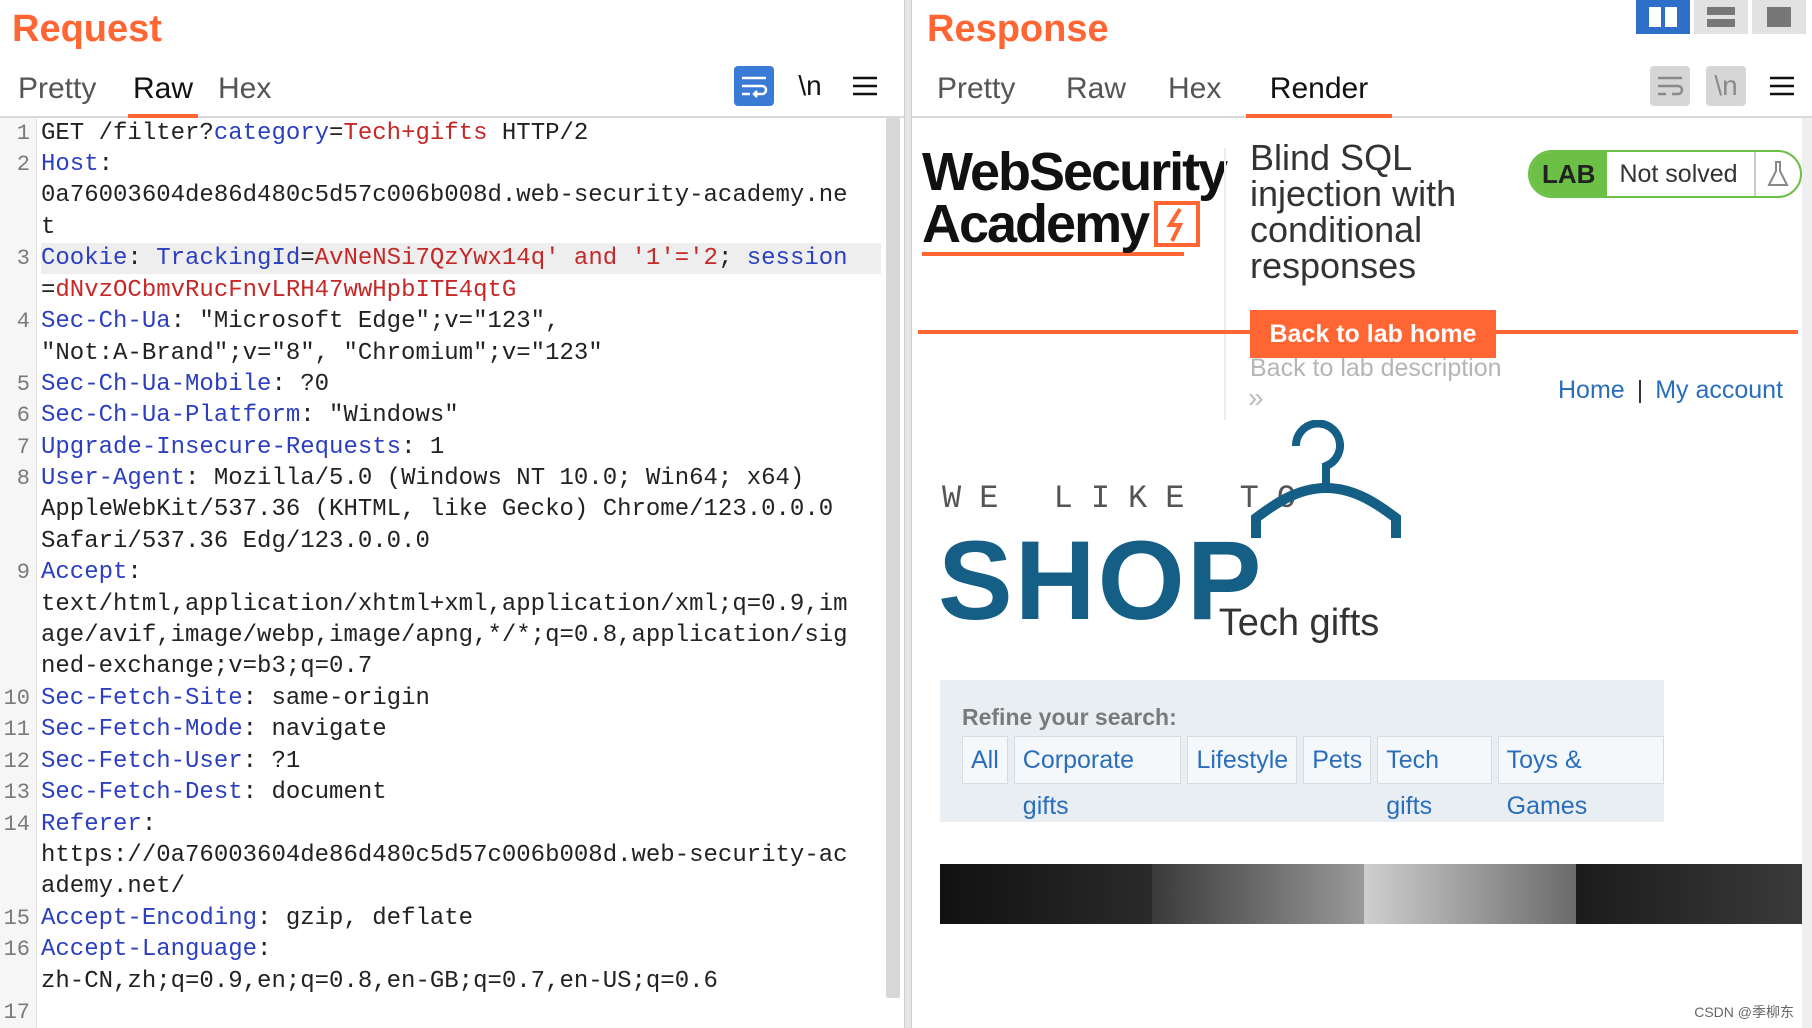 This screenshot has height=1028, width=1812. What do you see at coordinates (113, 886) in the screenshot?
I see `code-line: ademy.net/` at bounding box center [113, 886].